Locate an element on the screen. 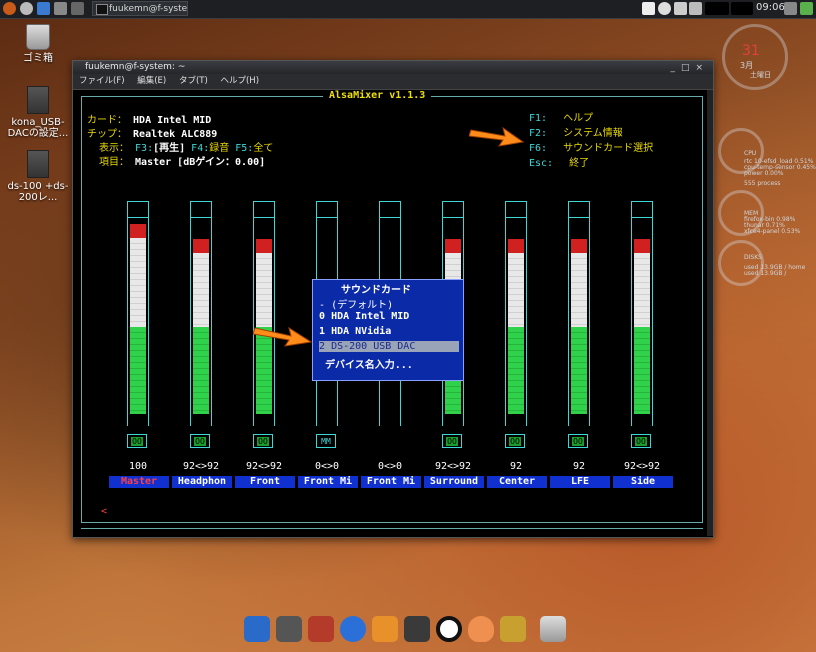  close-icon: × is located at coordinates (702, 68).